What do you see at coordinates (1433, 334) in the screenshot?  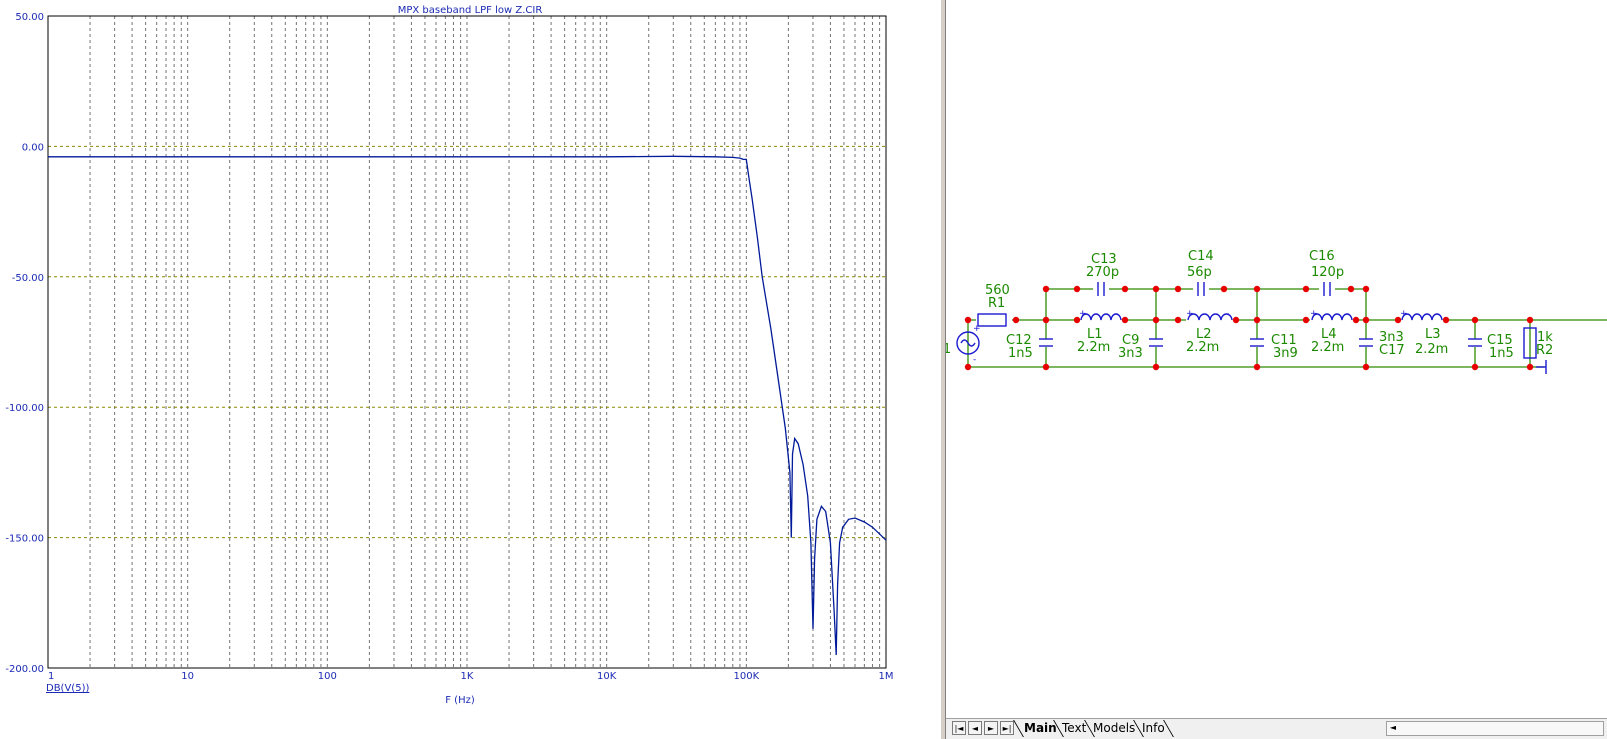 I see `l3-name: L3` at bounding box center [1433, 334].